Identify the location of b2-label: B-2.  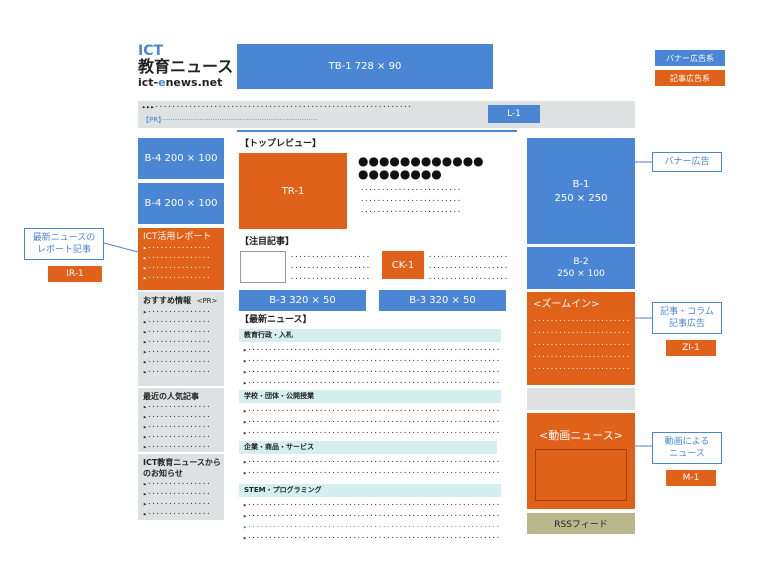
(581, 262).